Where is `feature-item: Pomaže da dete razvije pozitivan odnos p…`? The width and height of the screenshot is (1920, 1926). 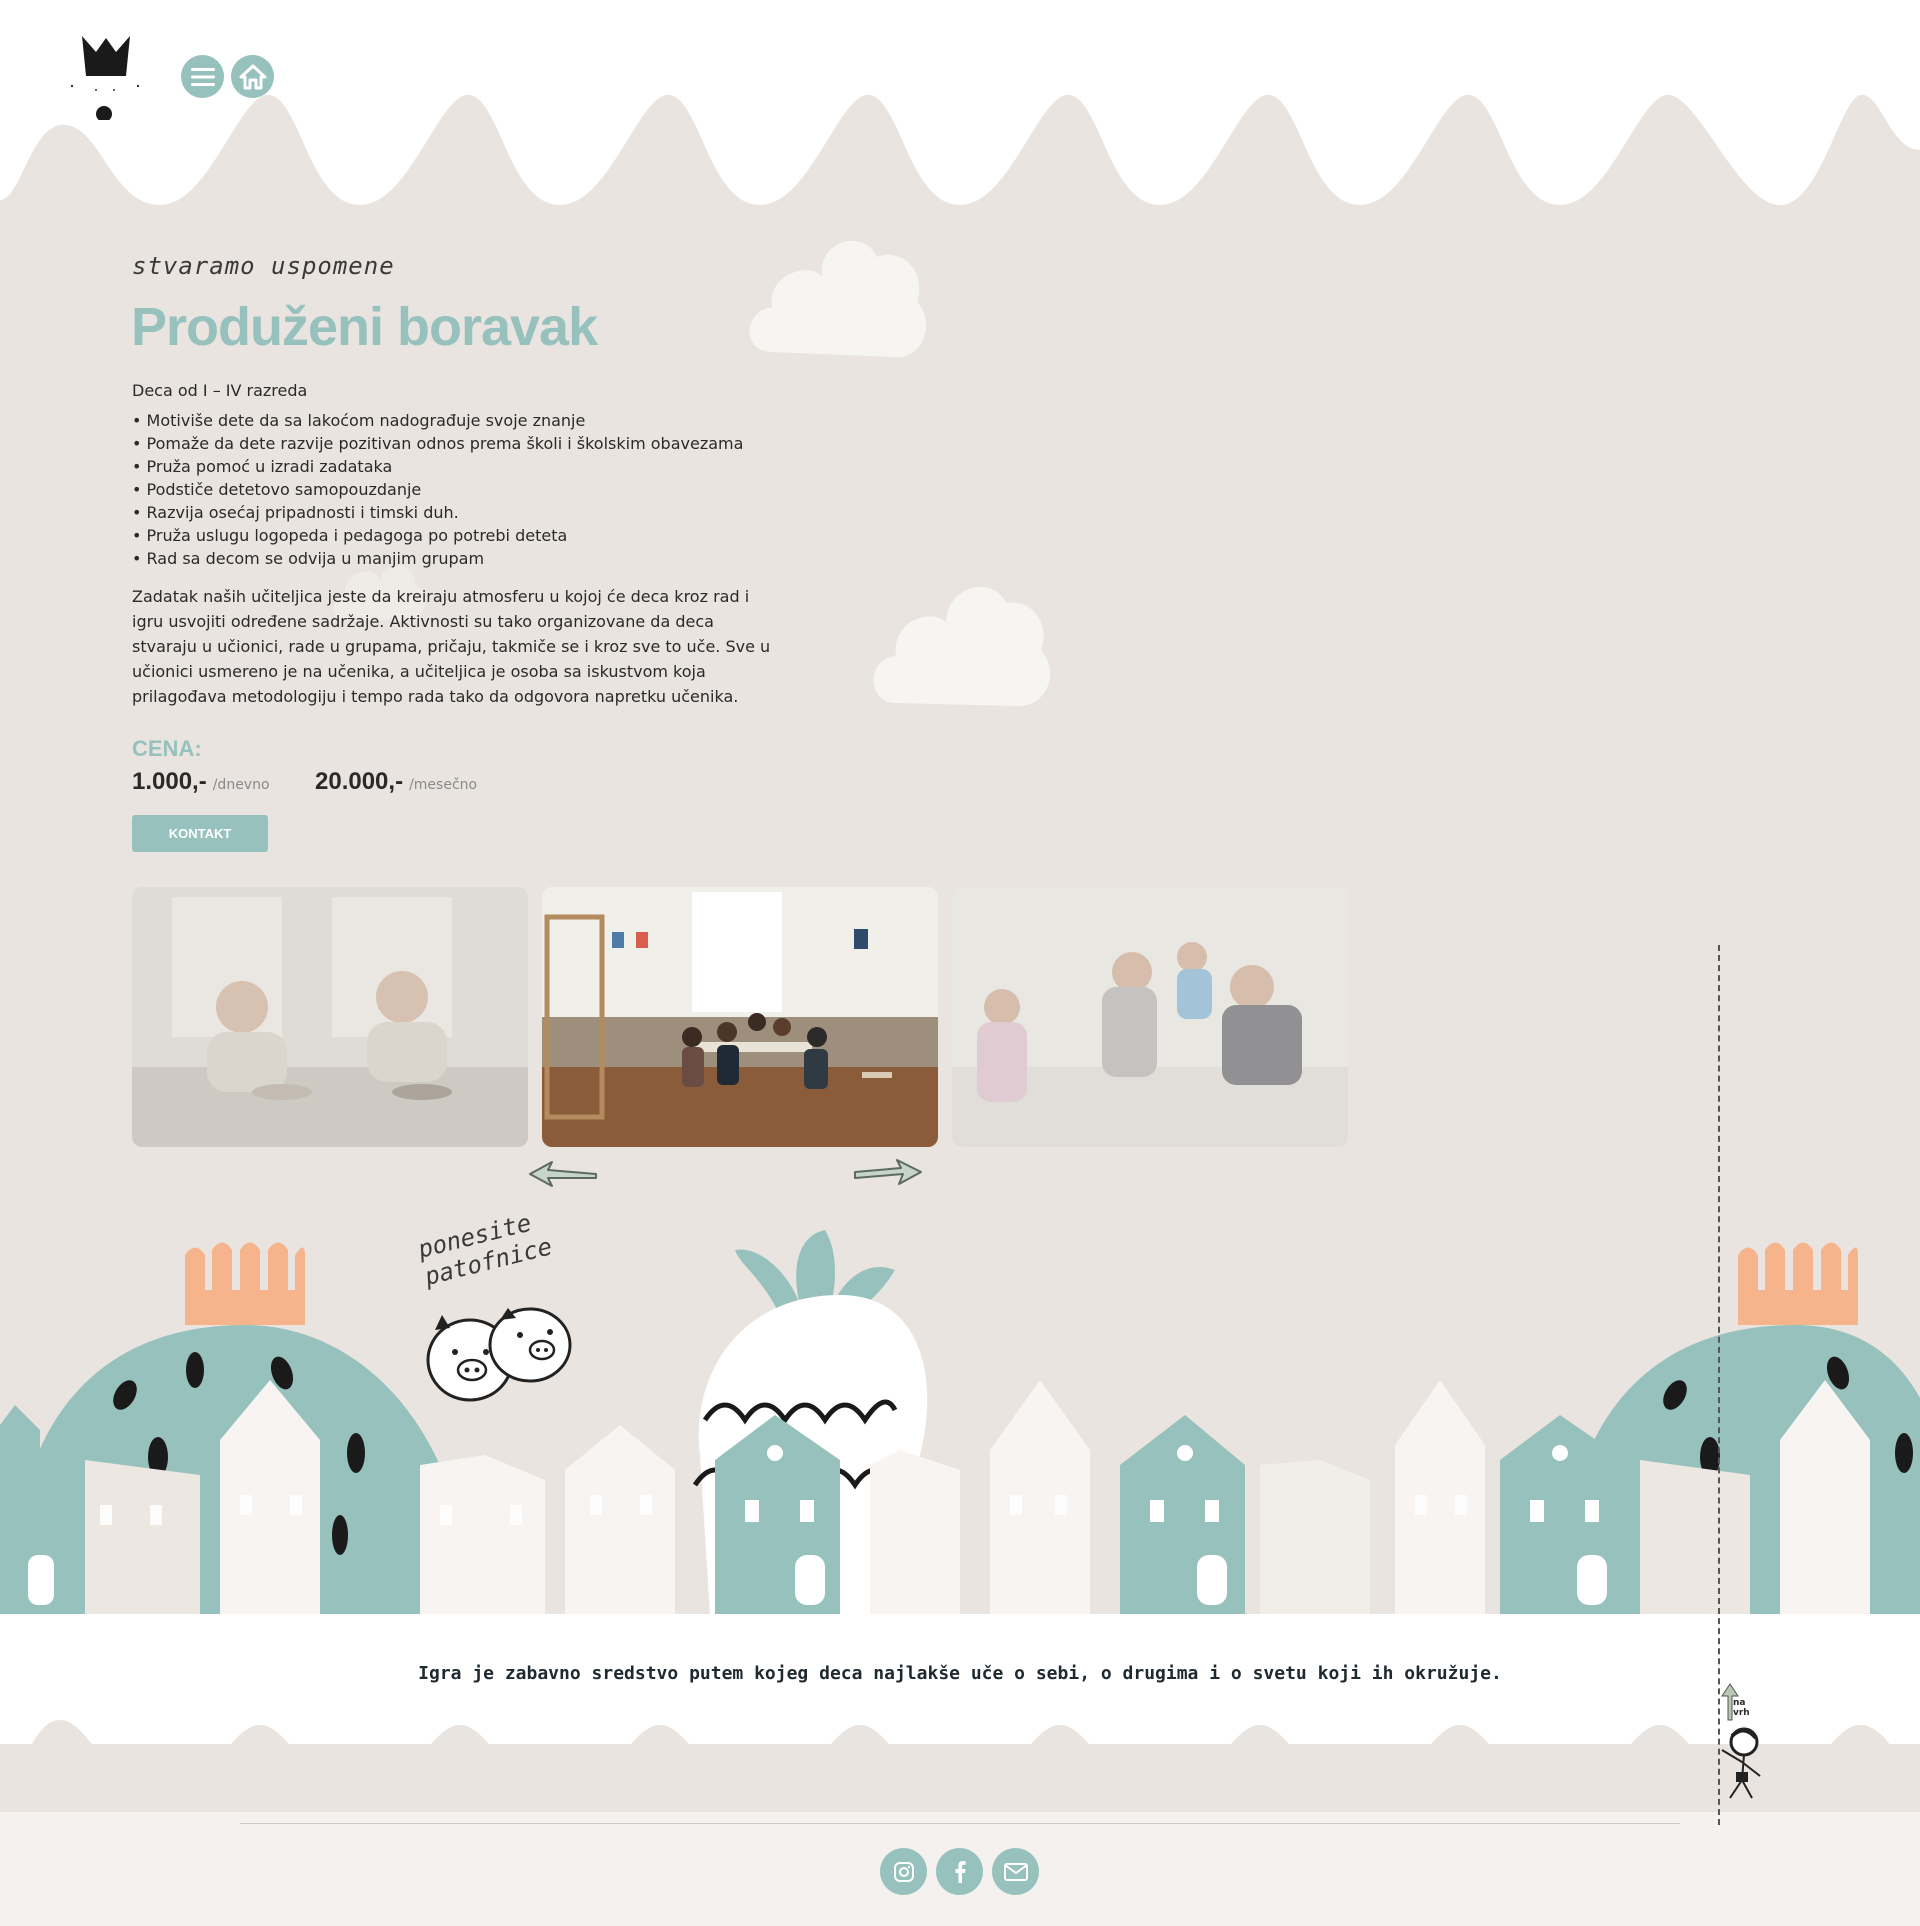
feature-item: Pomaže da dete razvije pozitivan odnos p… is located at coordinates (438, 443).